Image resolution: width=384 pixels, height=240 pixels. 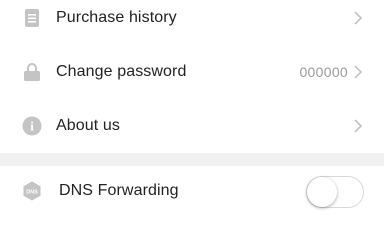 I want to click on section-divider, so click(x=192, y=159).